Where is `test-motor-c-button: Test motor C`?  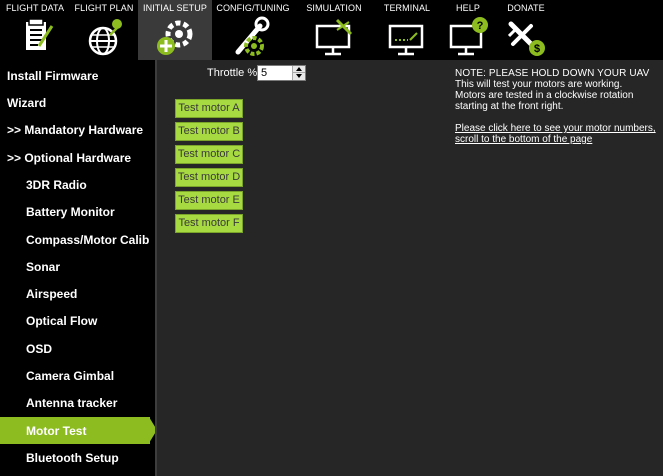
test-motor-c-button: Test motor C is located at coordinates (209, 154).